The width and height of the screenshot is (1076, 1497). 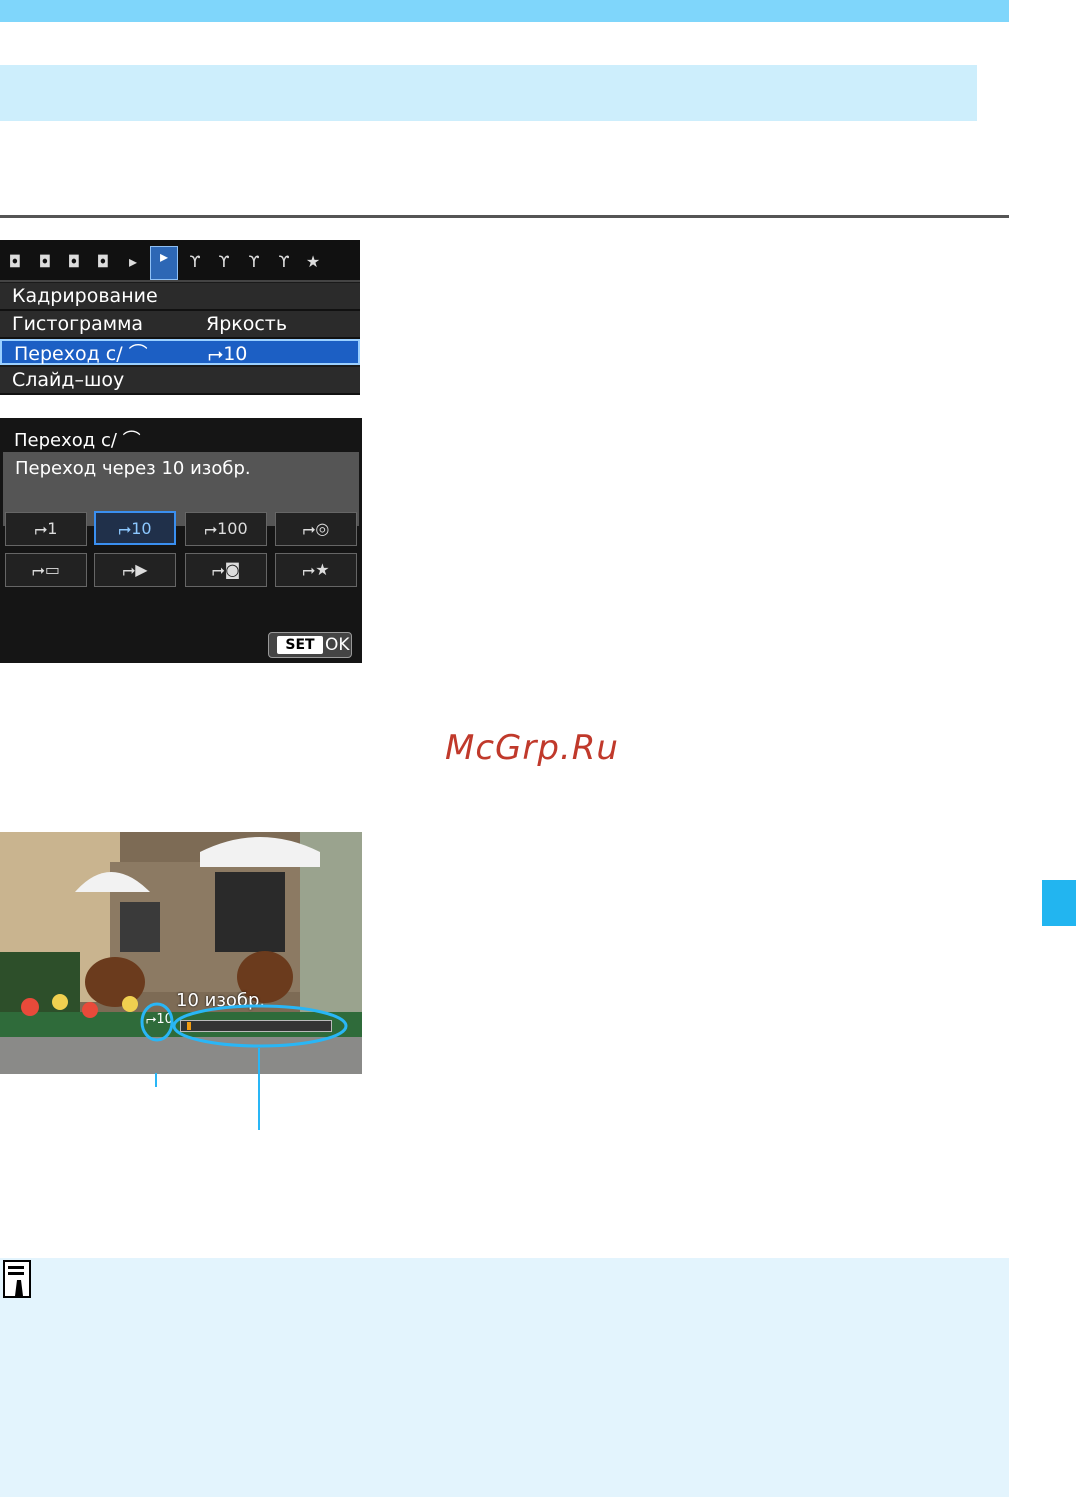 I want to click on camera-tab-1-icon: ◘, so click(x=15, y=262).